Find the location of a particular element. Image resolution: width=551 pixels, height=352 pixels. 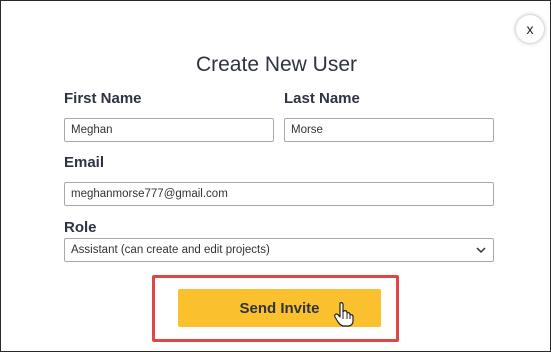

first-name-label: First Name is located at coordinates (103, 98).